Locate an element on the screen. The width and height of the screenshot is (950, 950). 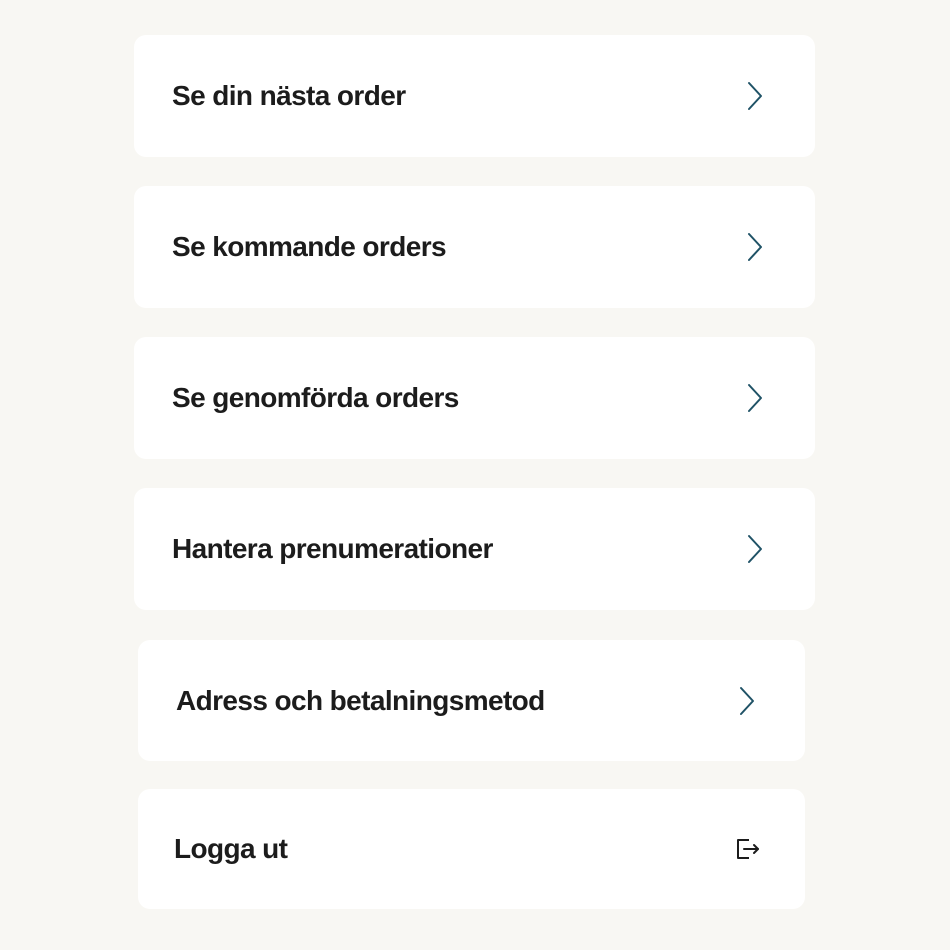
logout-icon is located at coordinates (748, 849).